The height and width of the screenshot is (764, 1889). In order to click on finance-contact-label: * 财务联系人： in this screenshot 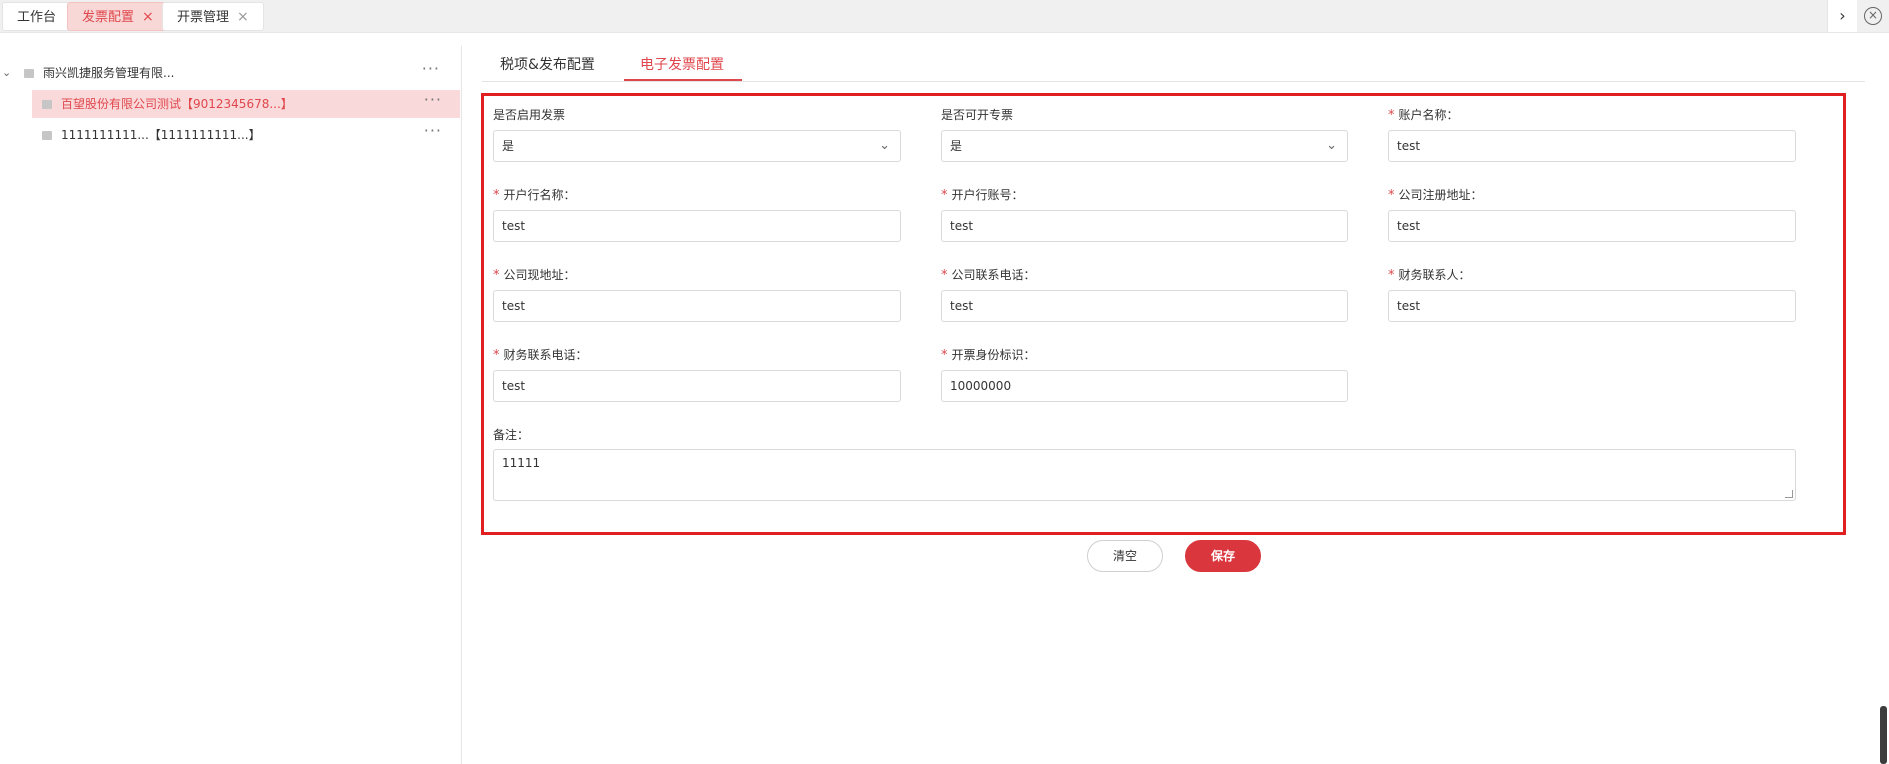, I will do `click(1429, 275)`.